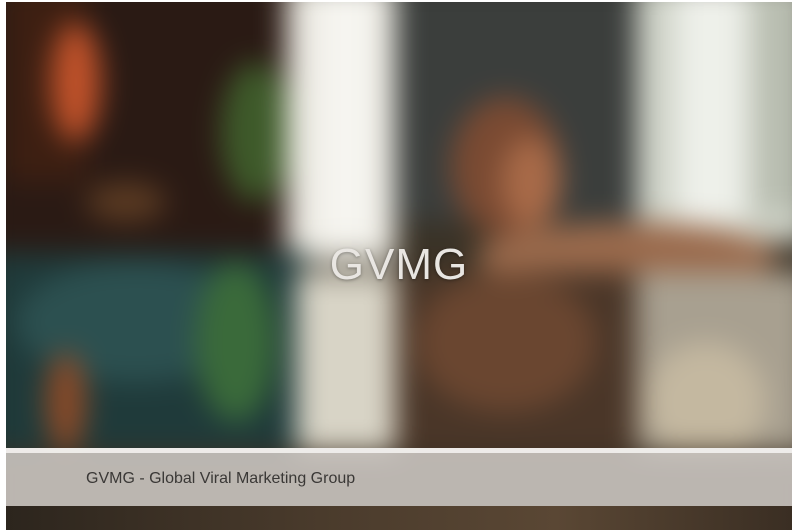 The height and width of the screenshot is (532, 798). Describe the element at coordinates (399, 518) in the screenshot. I see `slide-bottom-strip` at that location.